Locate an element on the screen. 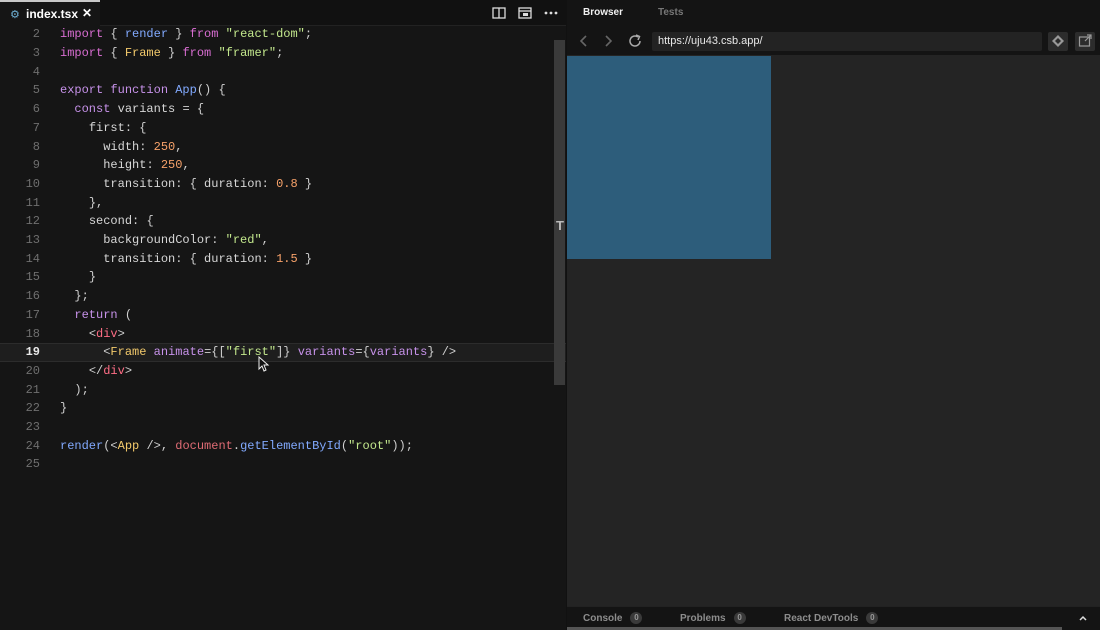 The width and height of the screenshot is (1100, 630). browser-tab-bar: Browser Tests is located at coordinates (833, 14).